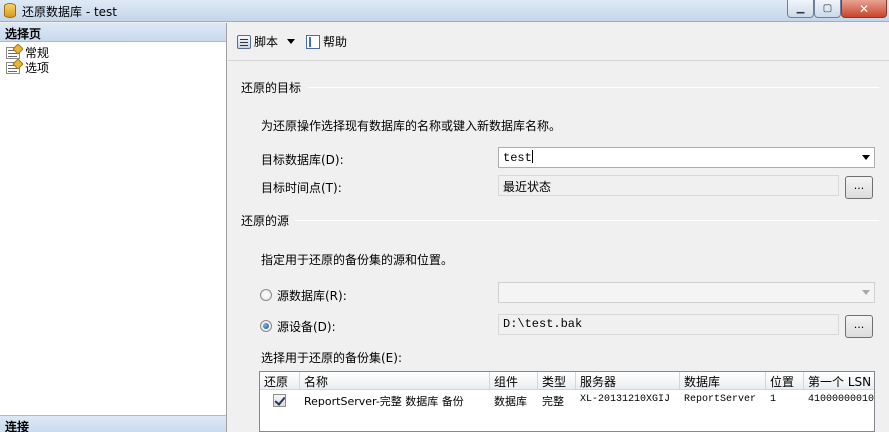  I want to click on connection-header: 连接, so click(113, 423).